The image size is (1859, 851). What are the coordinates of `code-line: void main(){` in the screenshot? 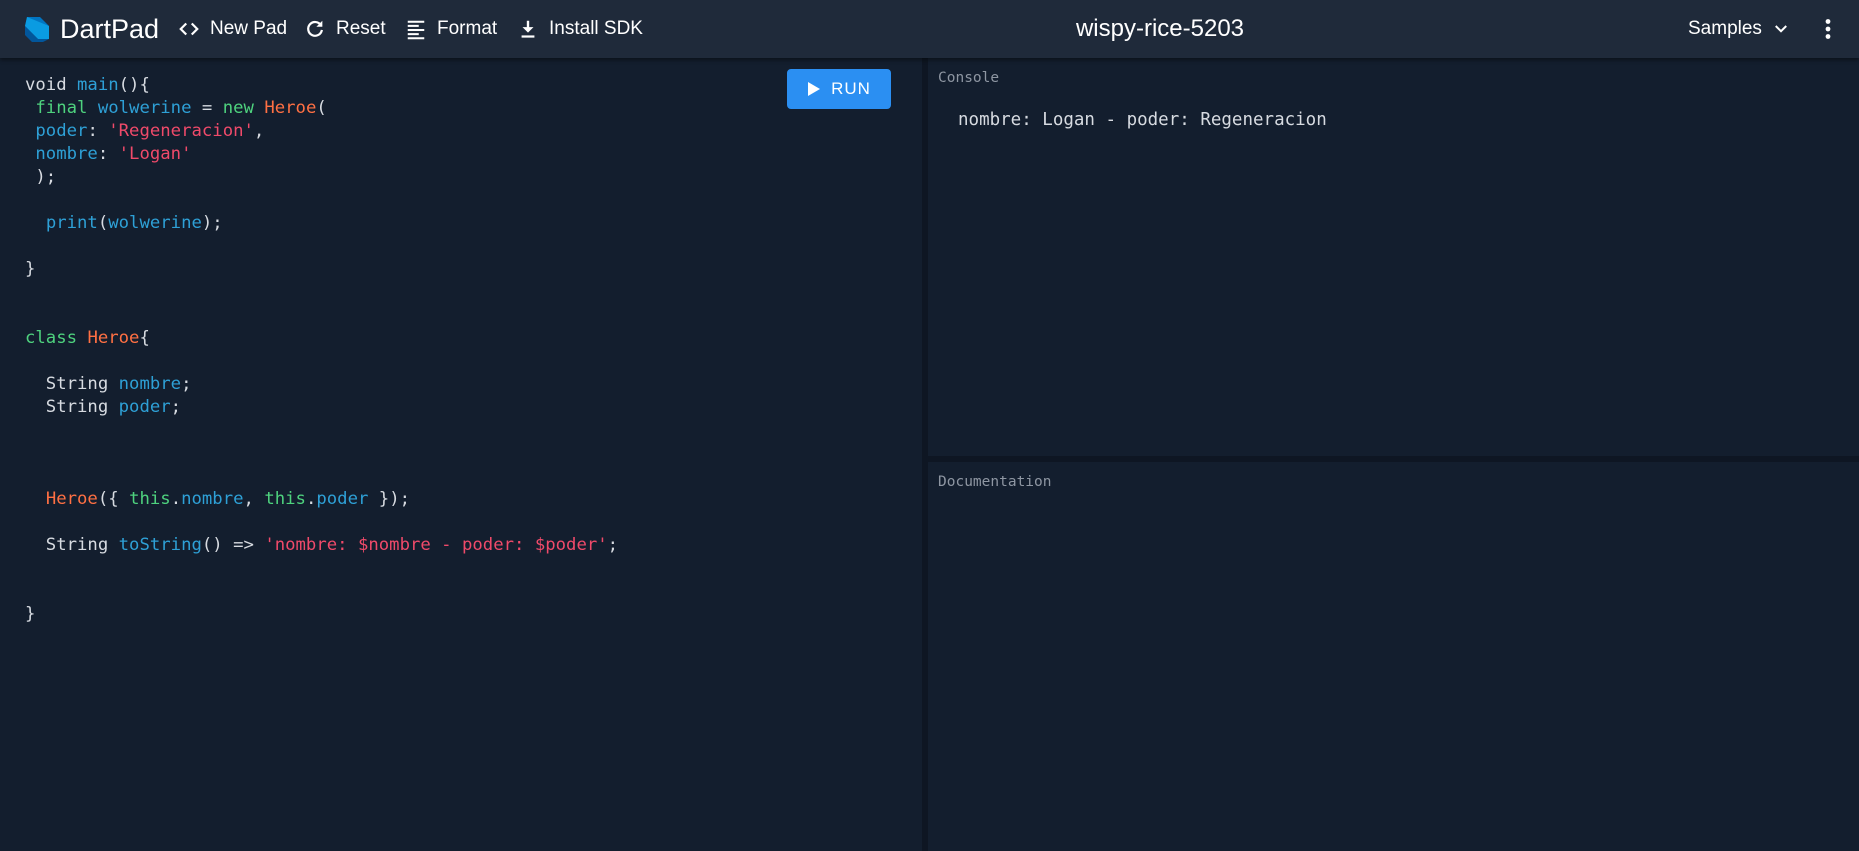 It's located at (87, 85).